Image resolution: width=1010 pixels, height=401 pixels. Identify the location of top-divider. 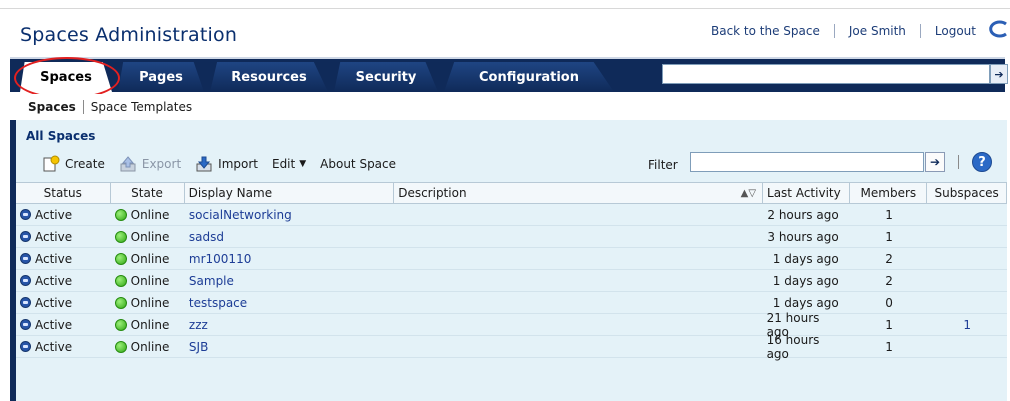
(505, 8).